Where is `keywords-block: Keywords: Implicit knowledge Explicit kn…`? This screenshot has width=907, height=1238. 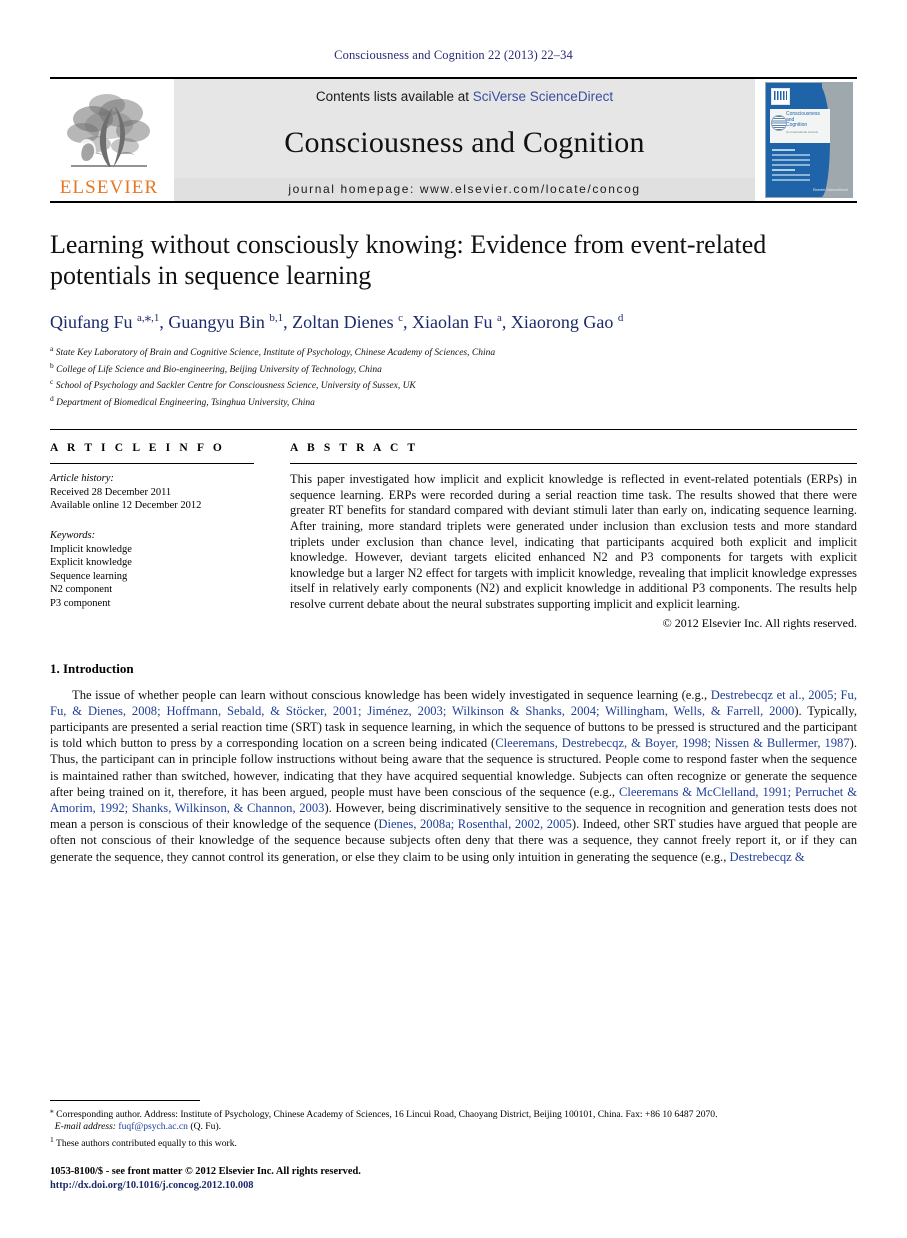
keywords-block: Keywords: Implicit knowledge Explicit kn… is located at coordinates (152, 570).